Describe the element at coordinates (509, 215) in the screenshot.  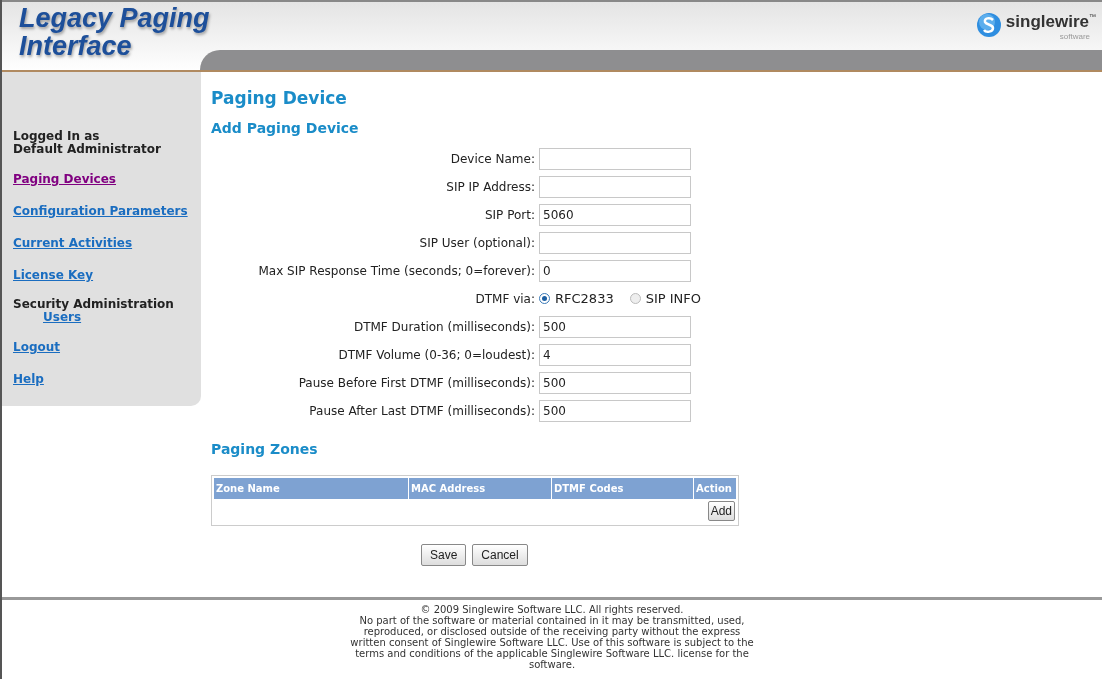
I see `field-label: SIP Port:` at that location.